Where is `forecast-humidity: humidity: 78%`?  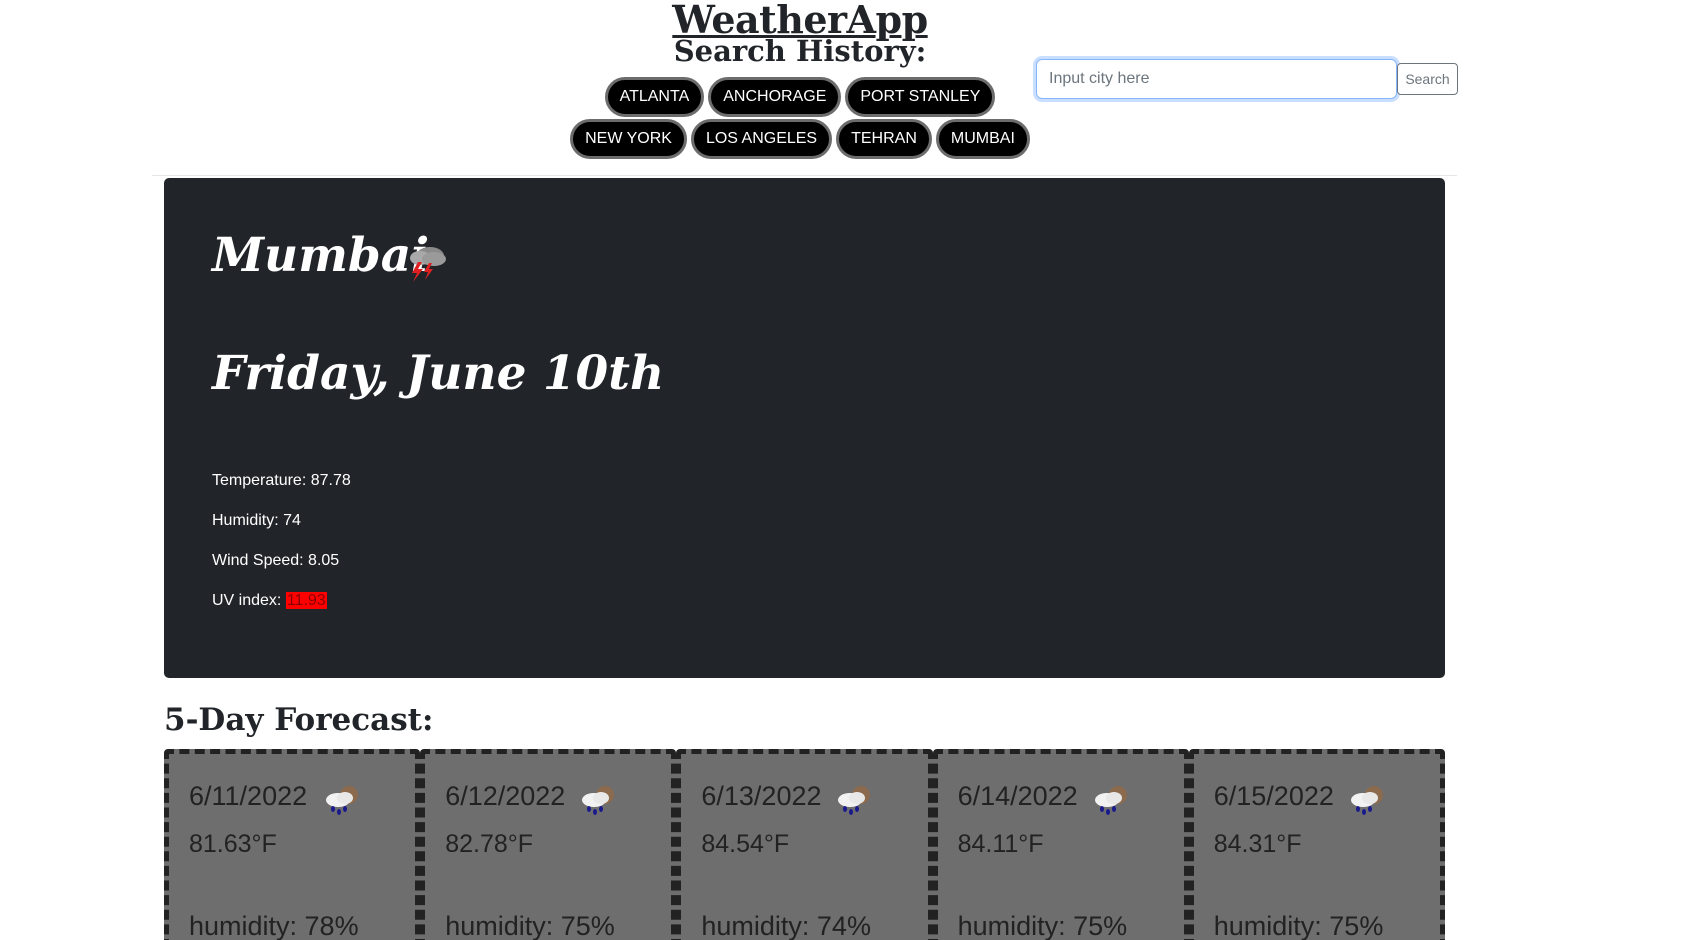 forecast-humidity: humidity: 78% is located at coordinates (274, 925).